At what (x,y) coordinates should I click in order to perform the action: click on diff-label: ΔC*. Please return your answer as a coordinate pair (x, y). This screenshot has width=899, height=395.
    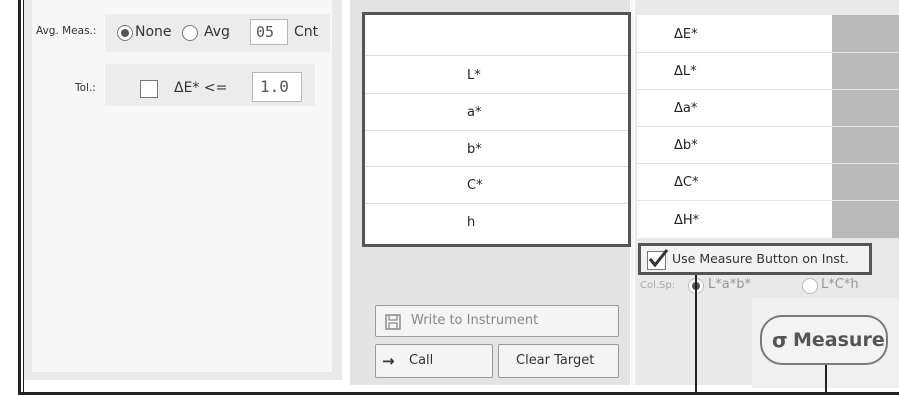
    Looking at the image, I should click on (686, 182).